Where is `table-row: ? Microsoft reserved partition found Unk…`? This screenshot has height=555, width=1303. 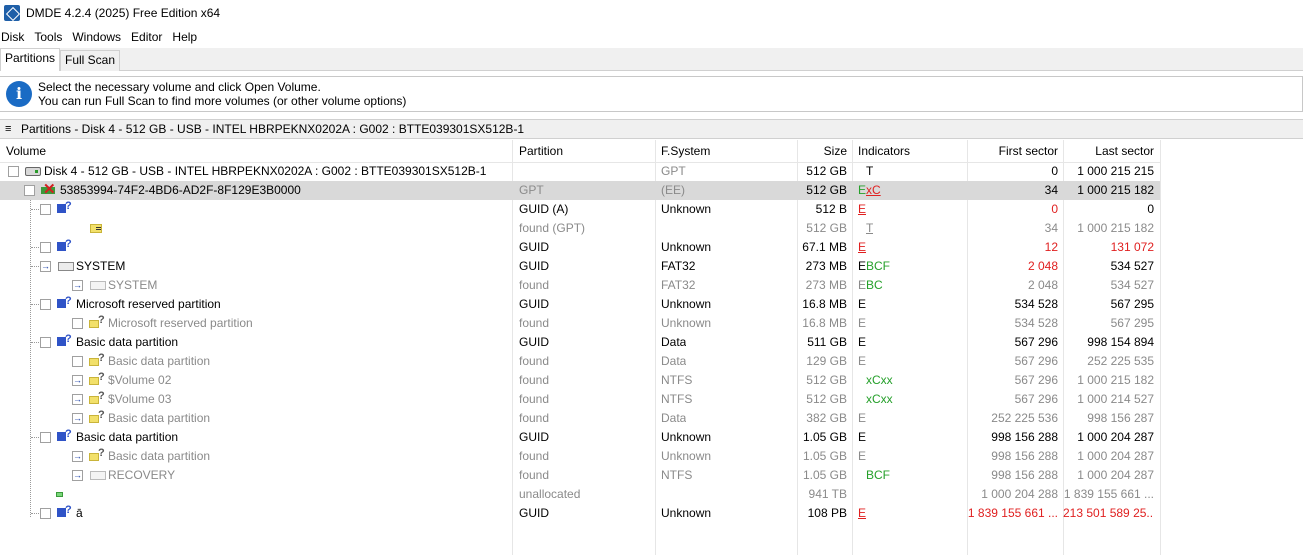 table-row: ? Microsoft reserved partition found Unk… is located at coordinates (580, 323).